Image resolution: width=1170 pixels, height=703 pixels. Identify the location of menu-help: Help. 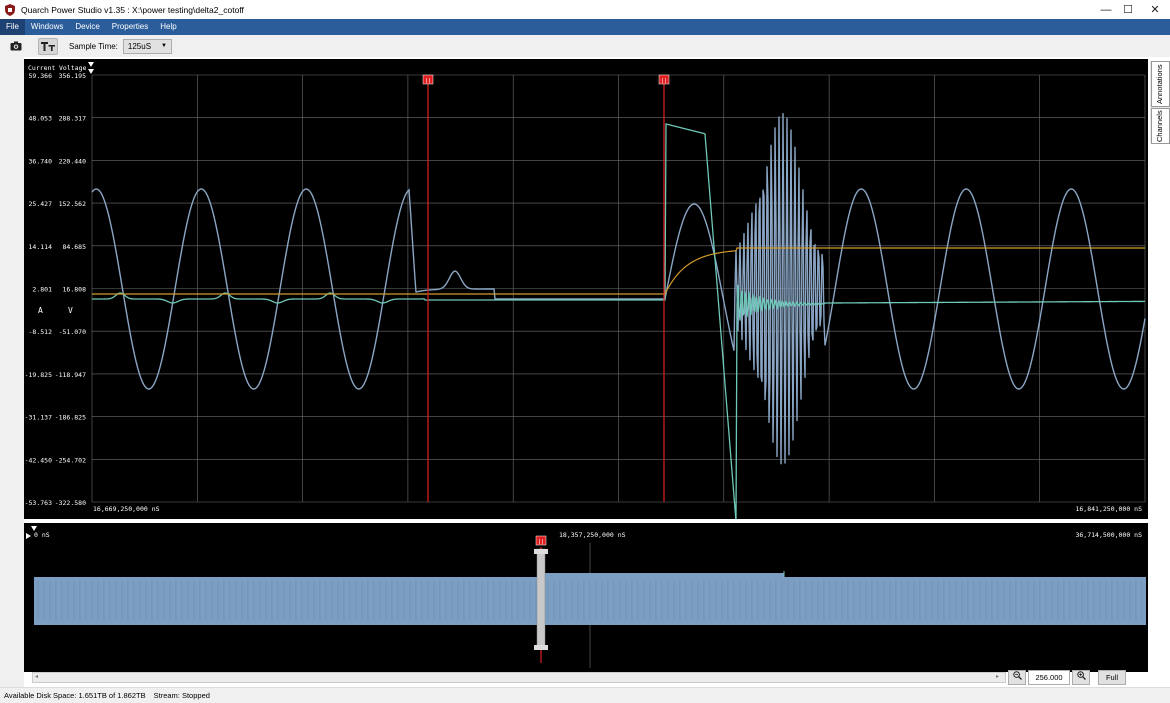
(168, 27).